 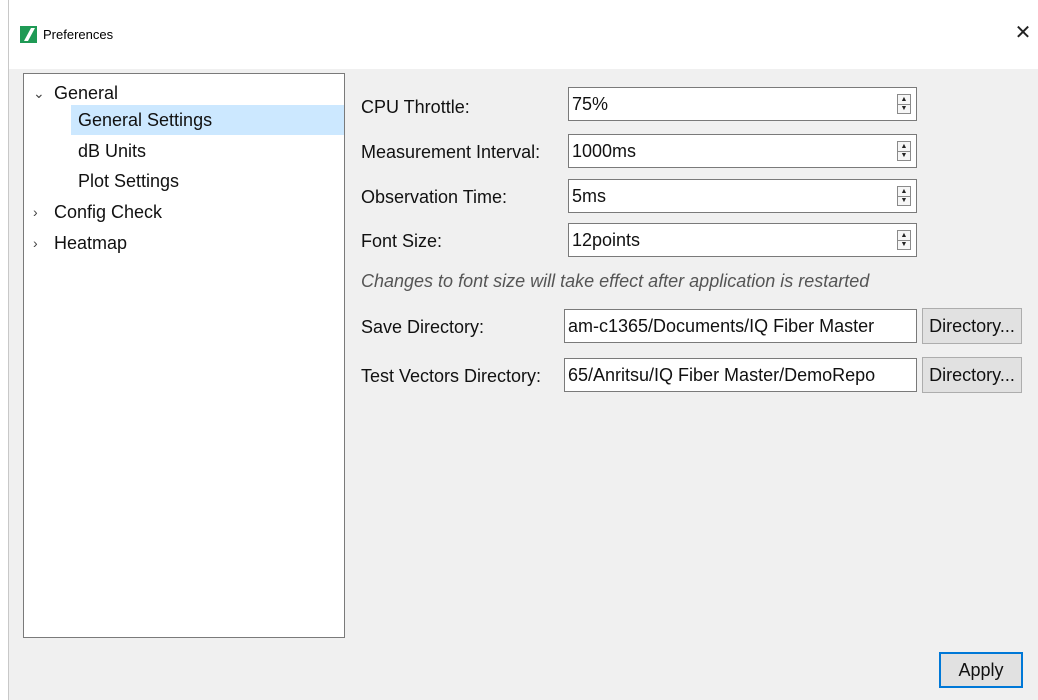 I want to click on save-directory-value: am-c1365/Documents/IQ Fiber Master, so click(x=721, y=326).